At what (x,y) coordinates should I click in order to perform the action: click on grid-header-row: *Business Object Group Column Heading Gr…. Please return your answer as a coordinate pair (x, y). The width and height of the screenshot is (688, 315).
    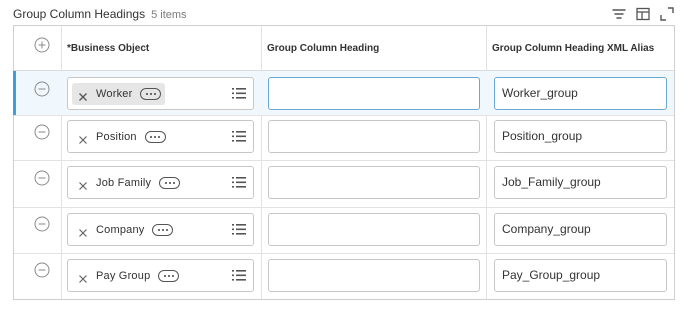
    Looking at the image, I should click on (344, 48).